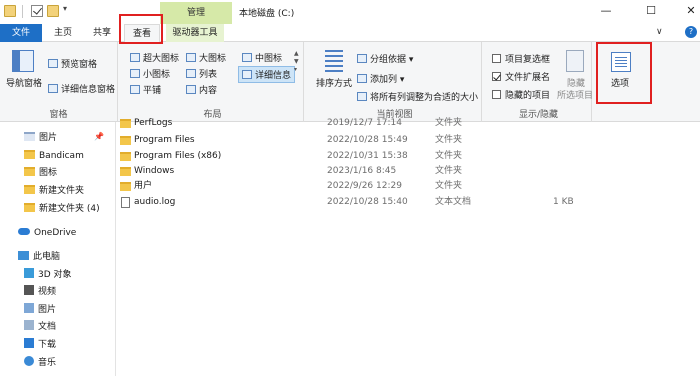 This screenshot has height=376, width=700. Describe the element at coordinates (213, 82) in the screenshot. I see `layout-group: 超大图标 大图标 中图标 小图标 列表 详细信息 平铺 内容 ▲ ▼ ▾ 布局` at that location.